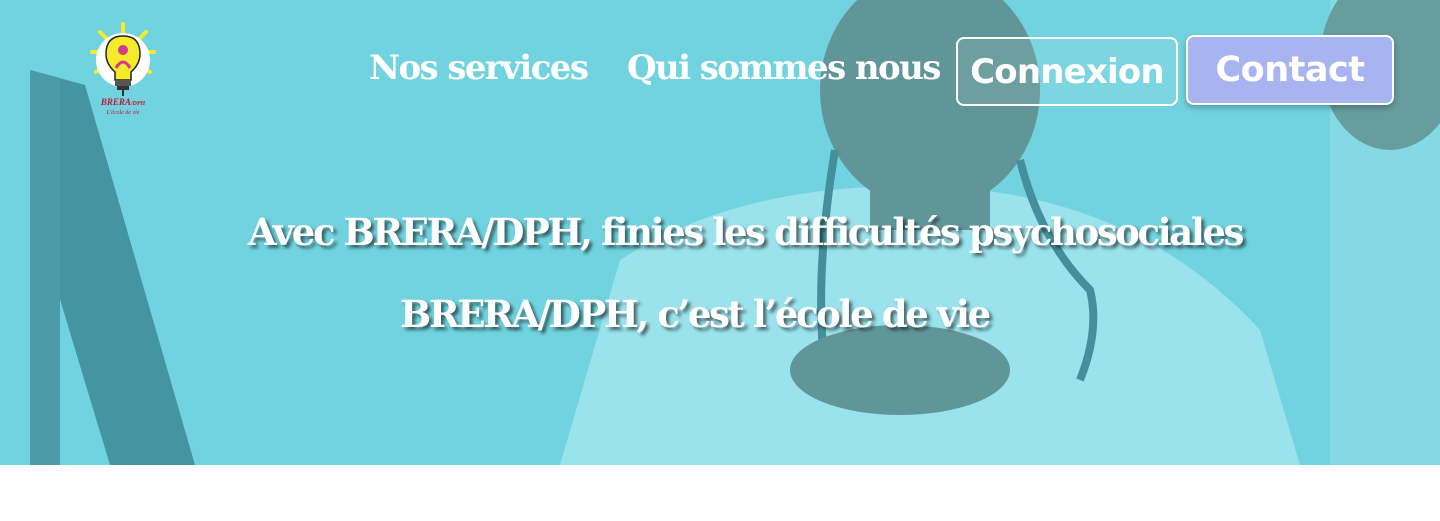 Image resolution: width=1440 pixels, height=521 pixels. I want to click on nav-link-services: Nos services, so click(479, 68).